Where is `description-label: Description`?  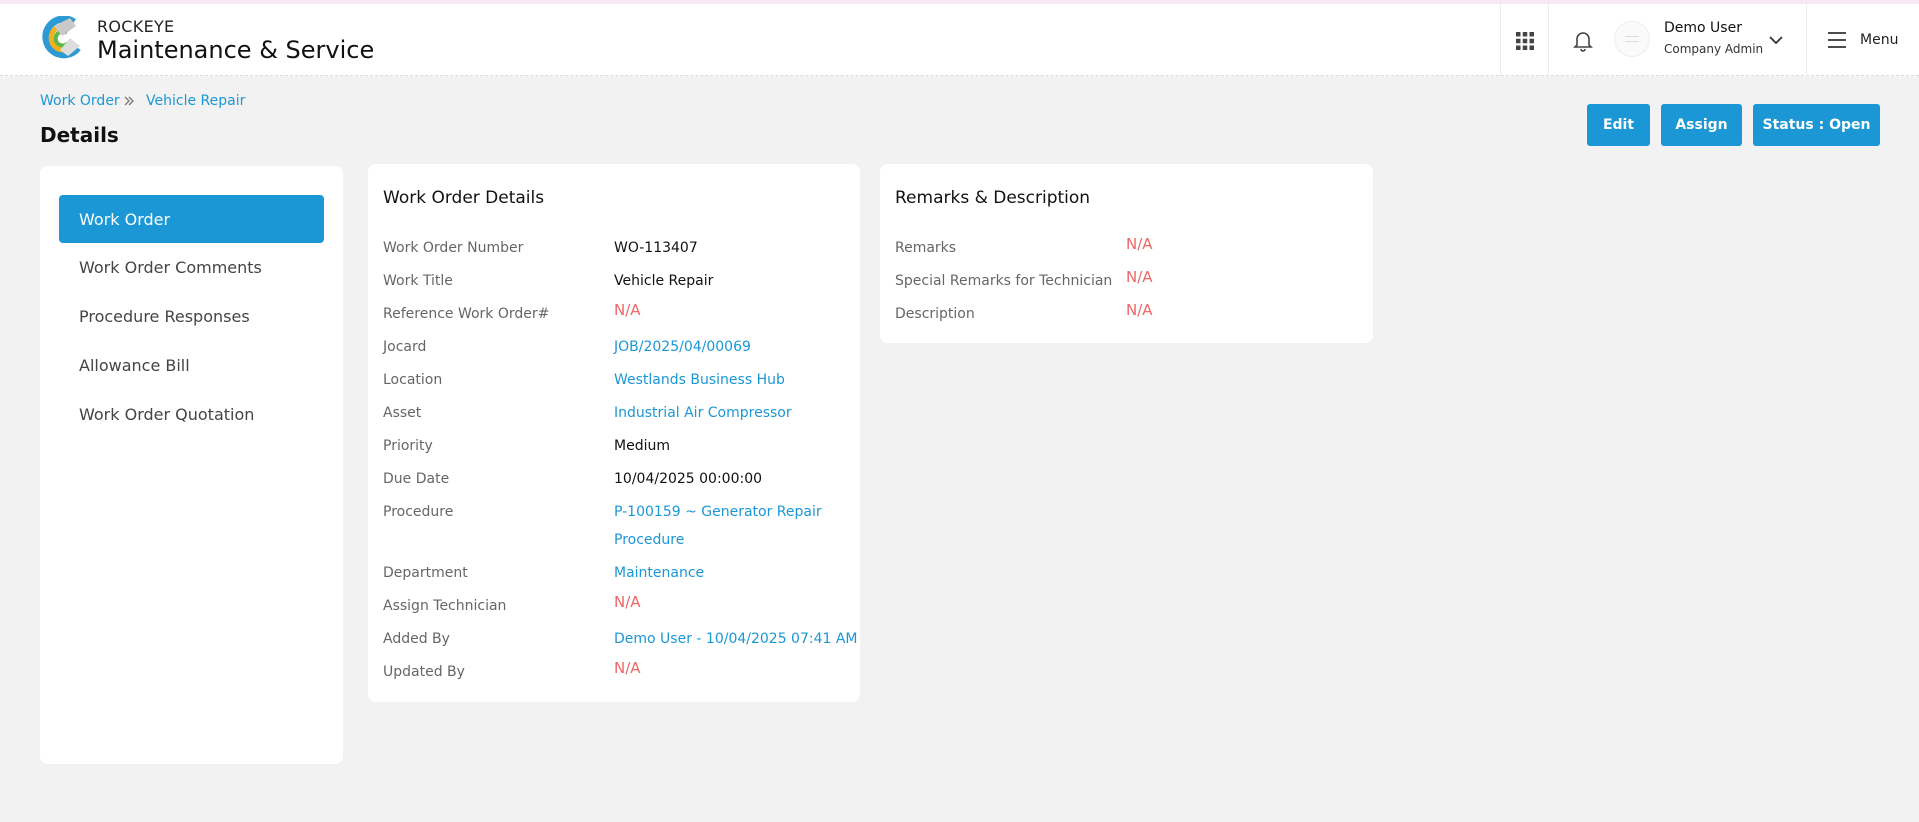
description-label: Description is located at coordinates (935, 314).